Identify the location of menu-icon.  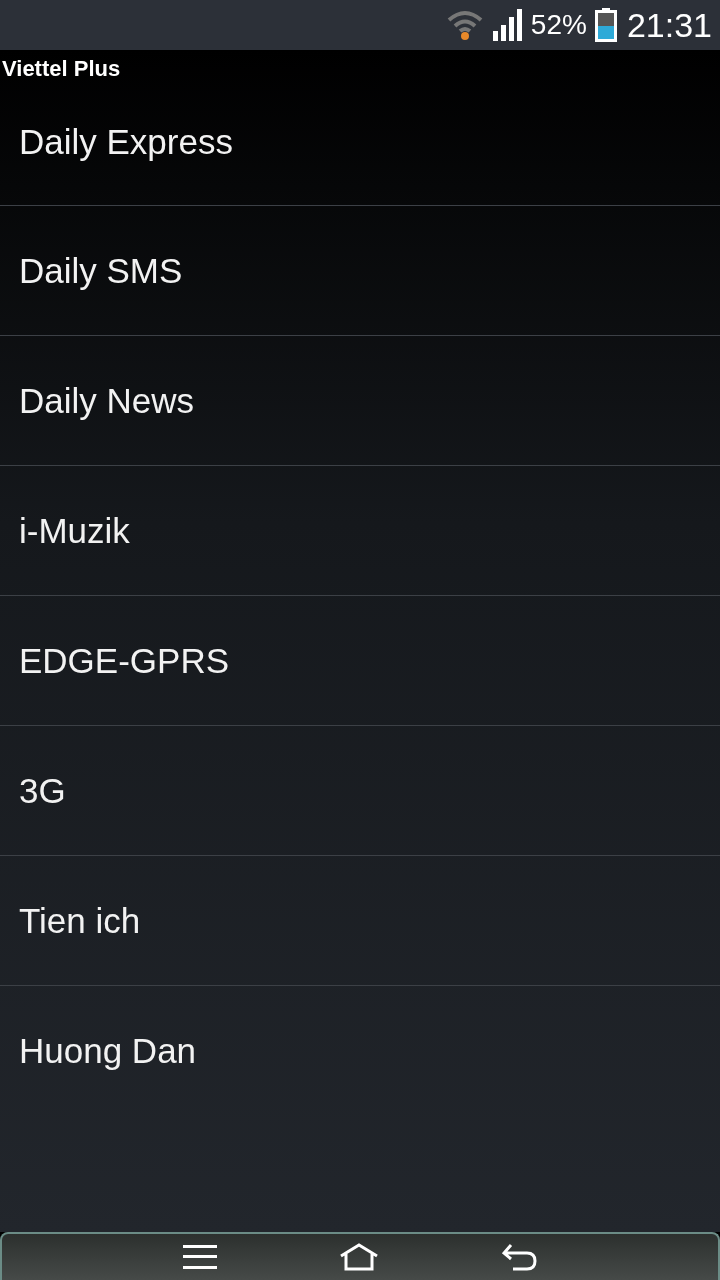
(200, 1257).